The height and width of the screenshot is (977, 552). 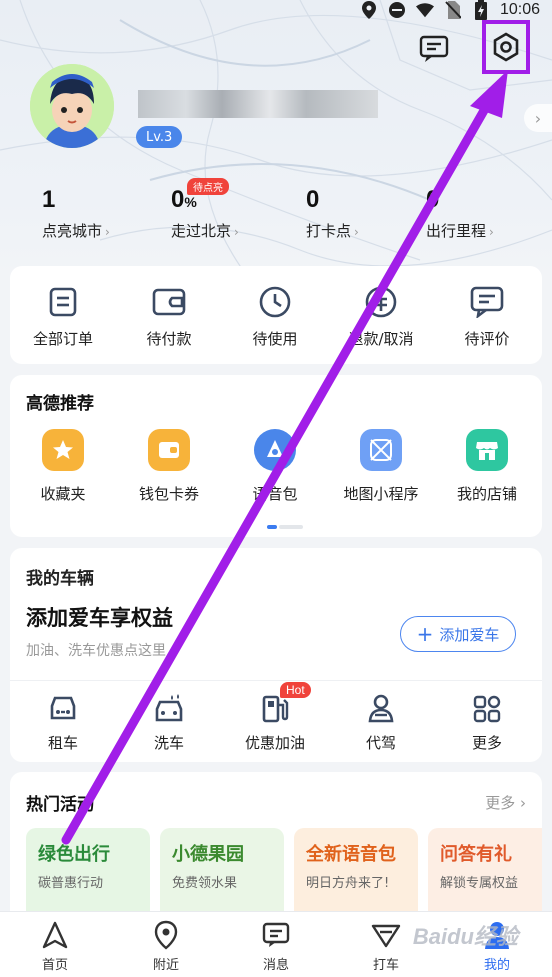 I want to click on activities-title: 热门活动, so click(x=60, y=805).